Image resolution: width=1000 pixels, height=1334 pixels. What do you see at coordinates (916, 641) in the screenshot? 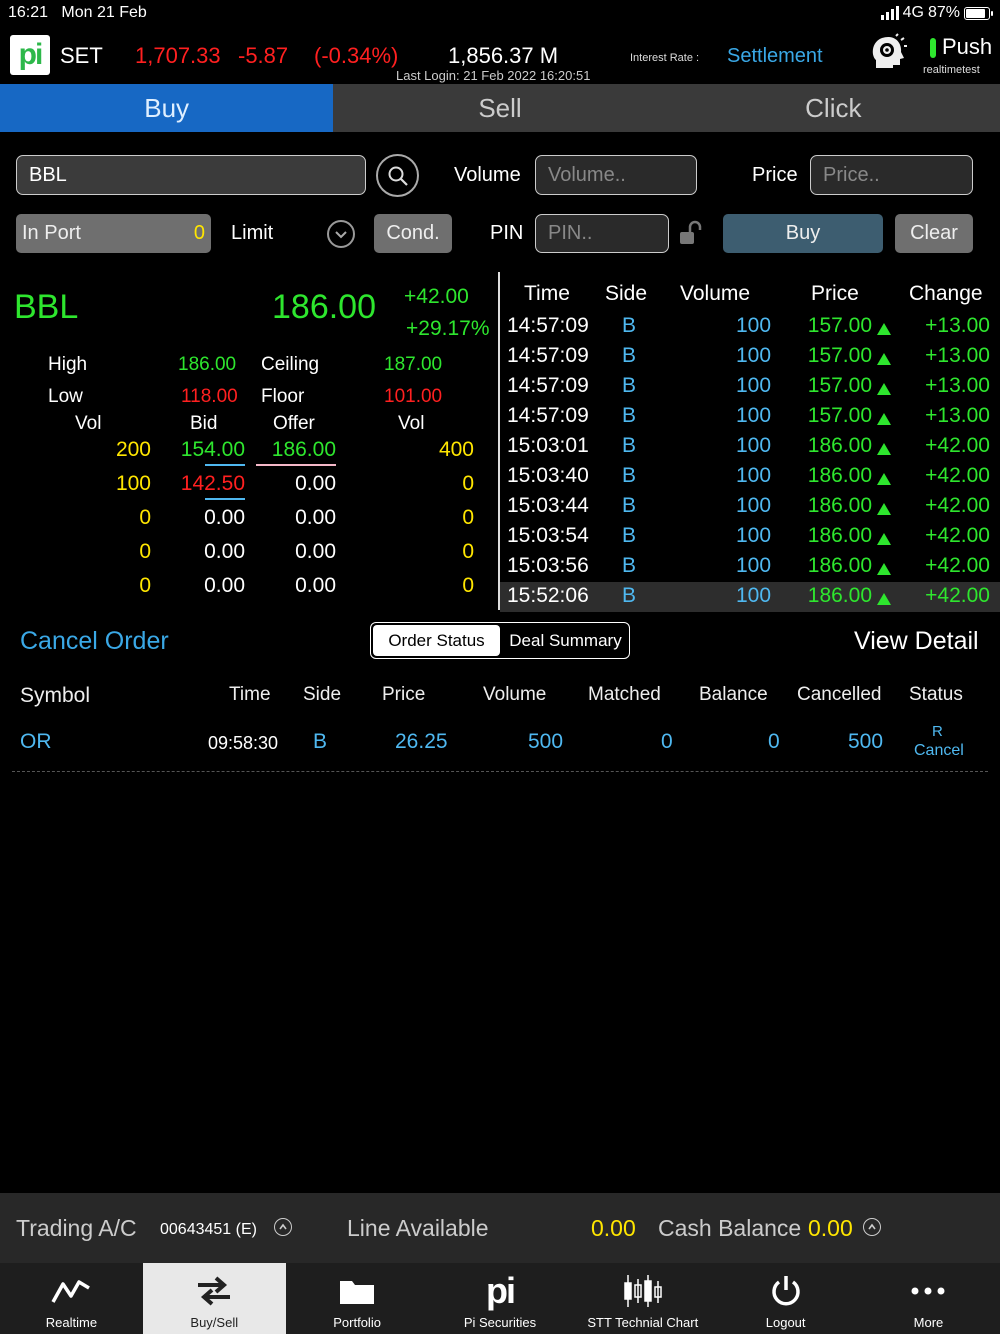
I see `view-detail-link: View Detail` at bounding box center [916, 641].